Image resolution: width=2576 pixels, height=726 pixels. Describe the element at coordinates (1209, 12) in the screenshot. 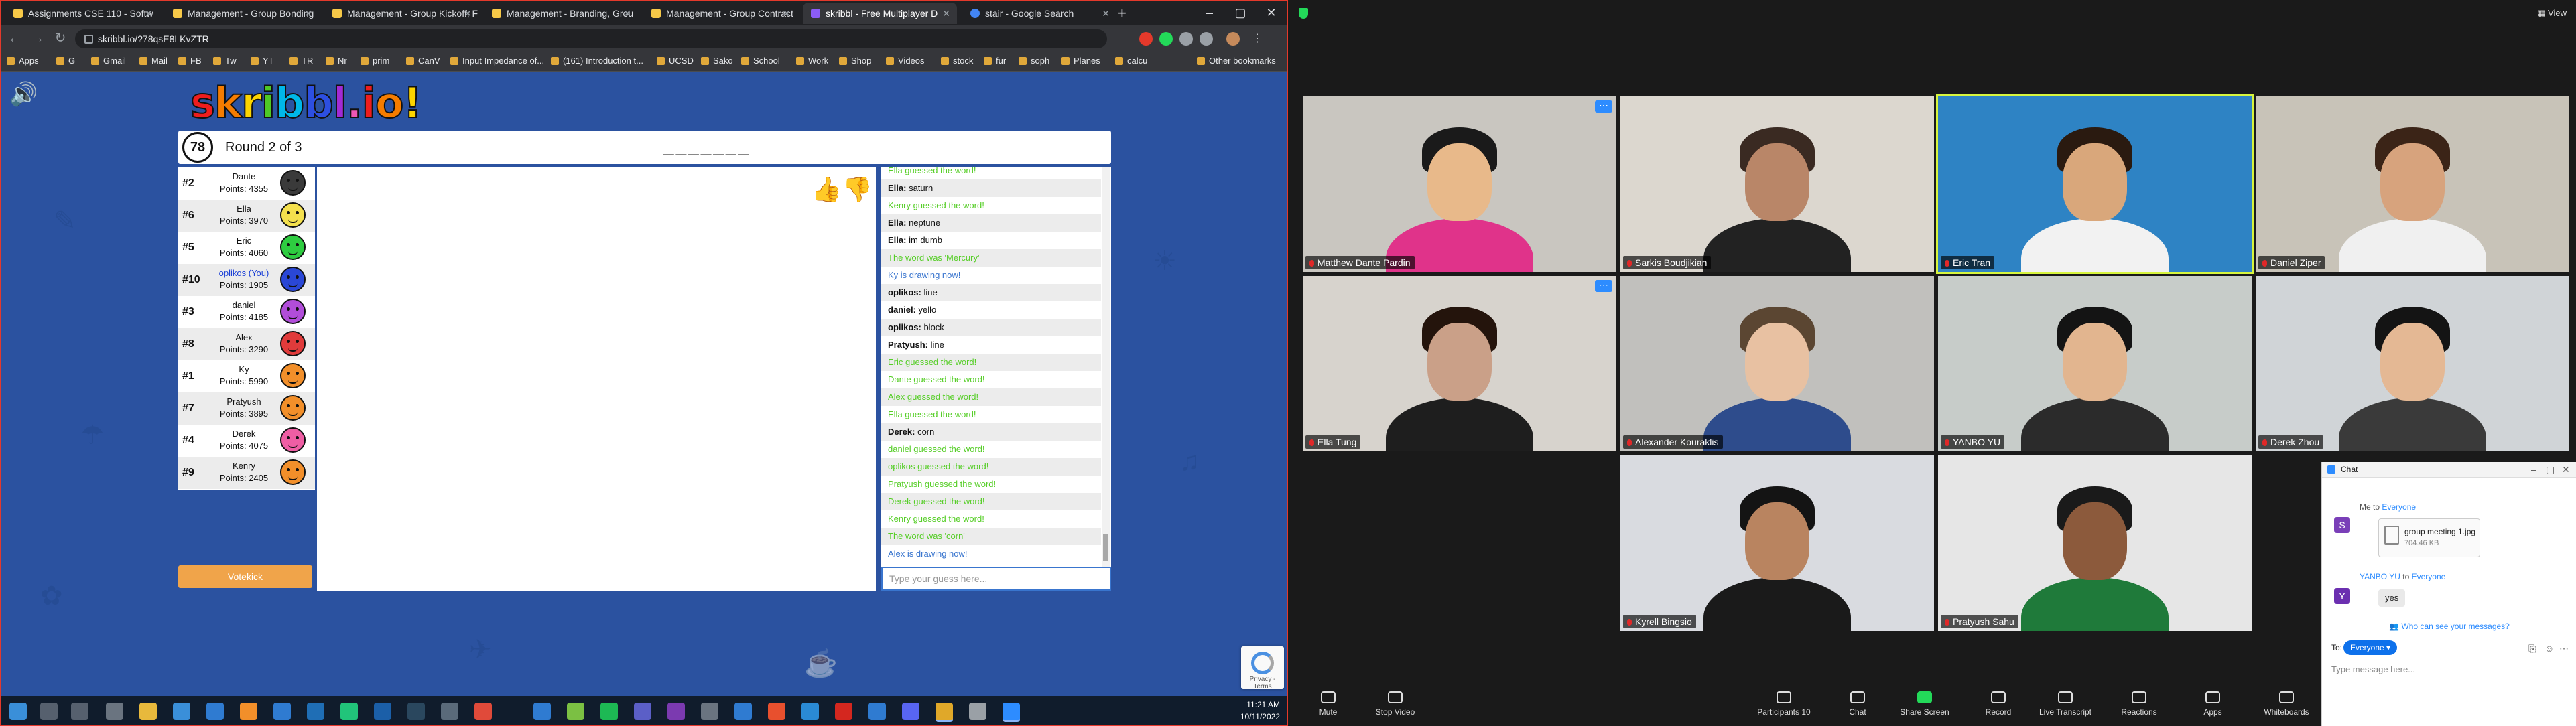

I see `minimize-icon: –` at that location.